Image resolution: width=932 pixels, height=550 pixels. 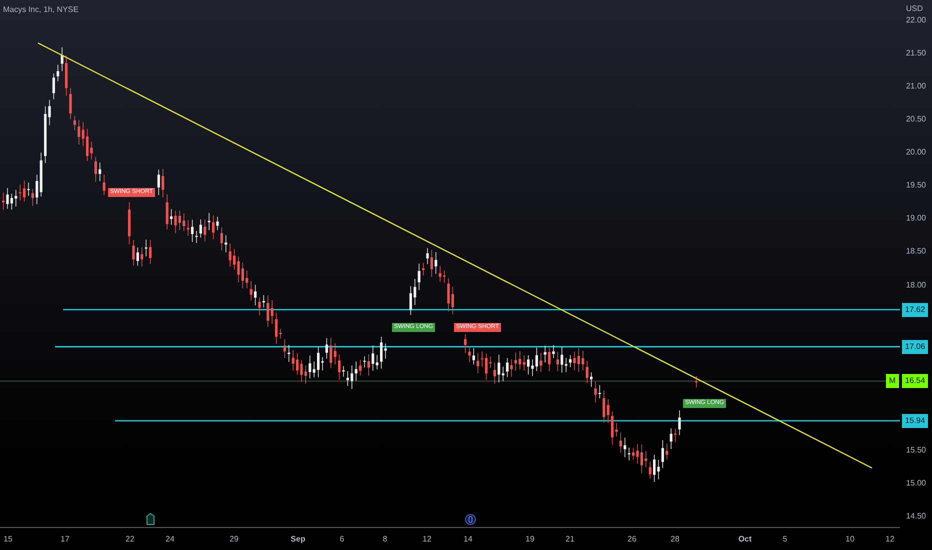 What do you see at coordinates (916, 53) in the screenshot?
I see `price-tick-label: 21.50` at bounding box center [916, 53].